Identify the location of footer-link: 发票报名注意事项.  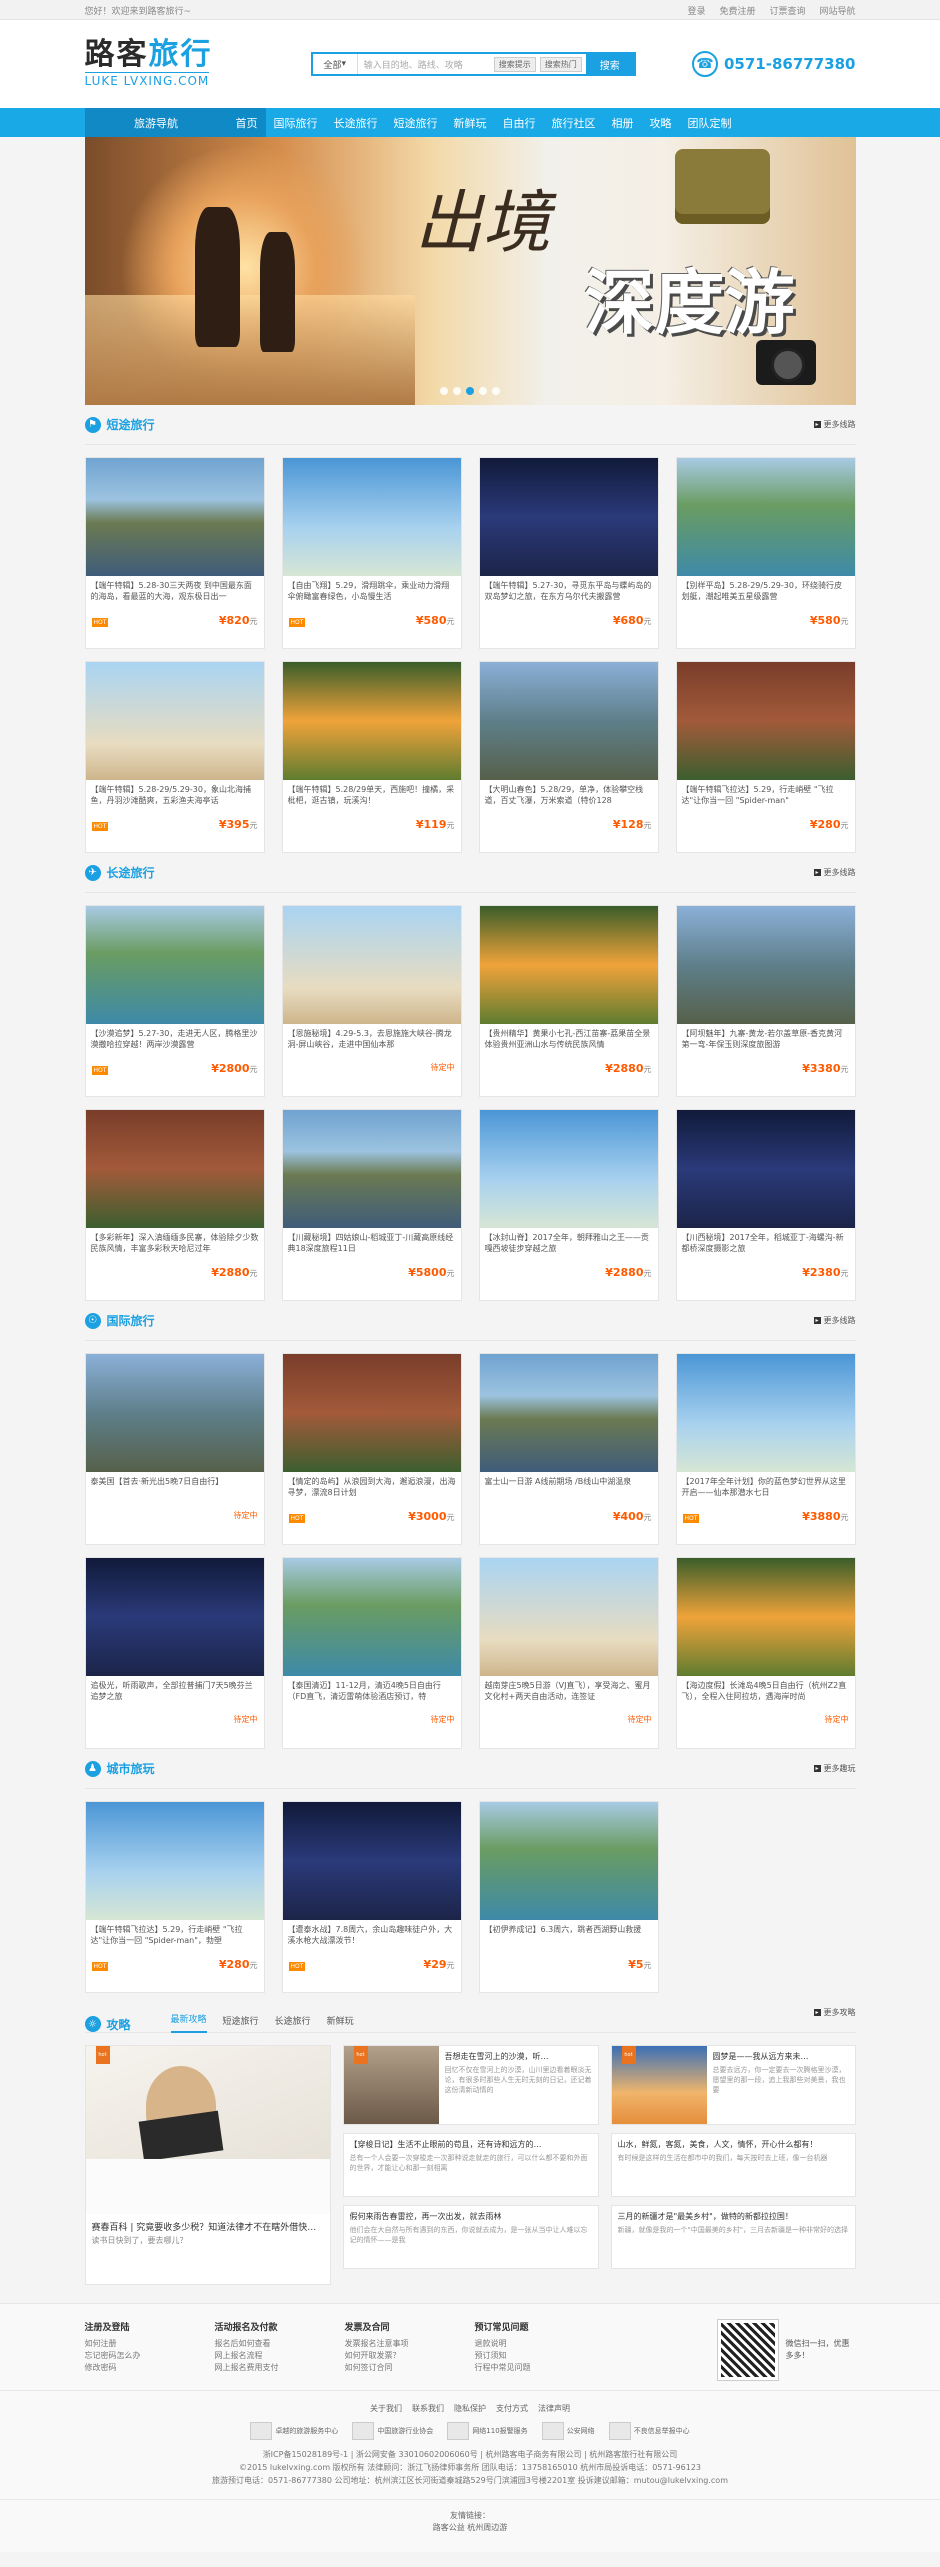
(395, 2344).